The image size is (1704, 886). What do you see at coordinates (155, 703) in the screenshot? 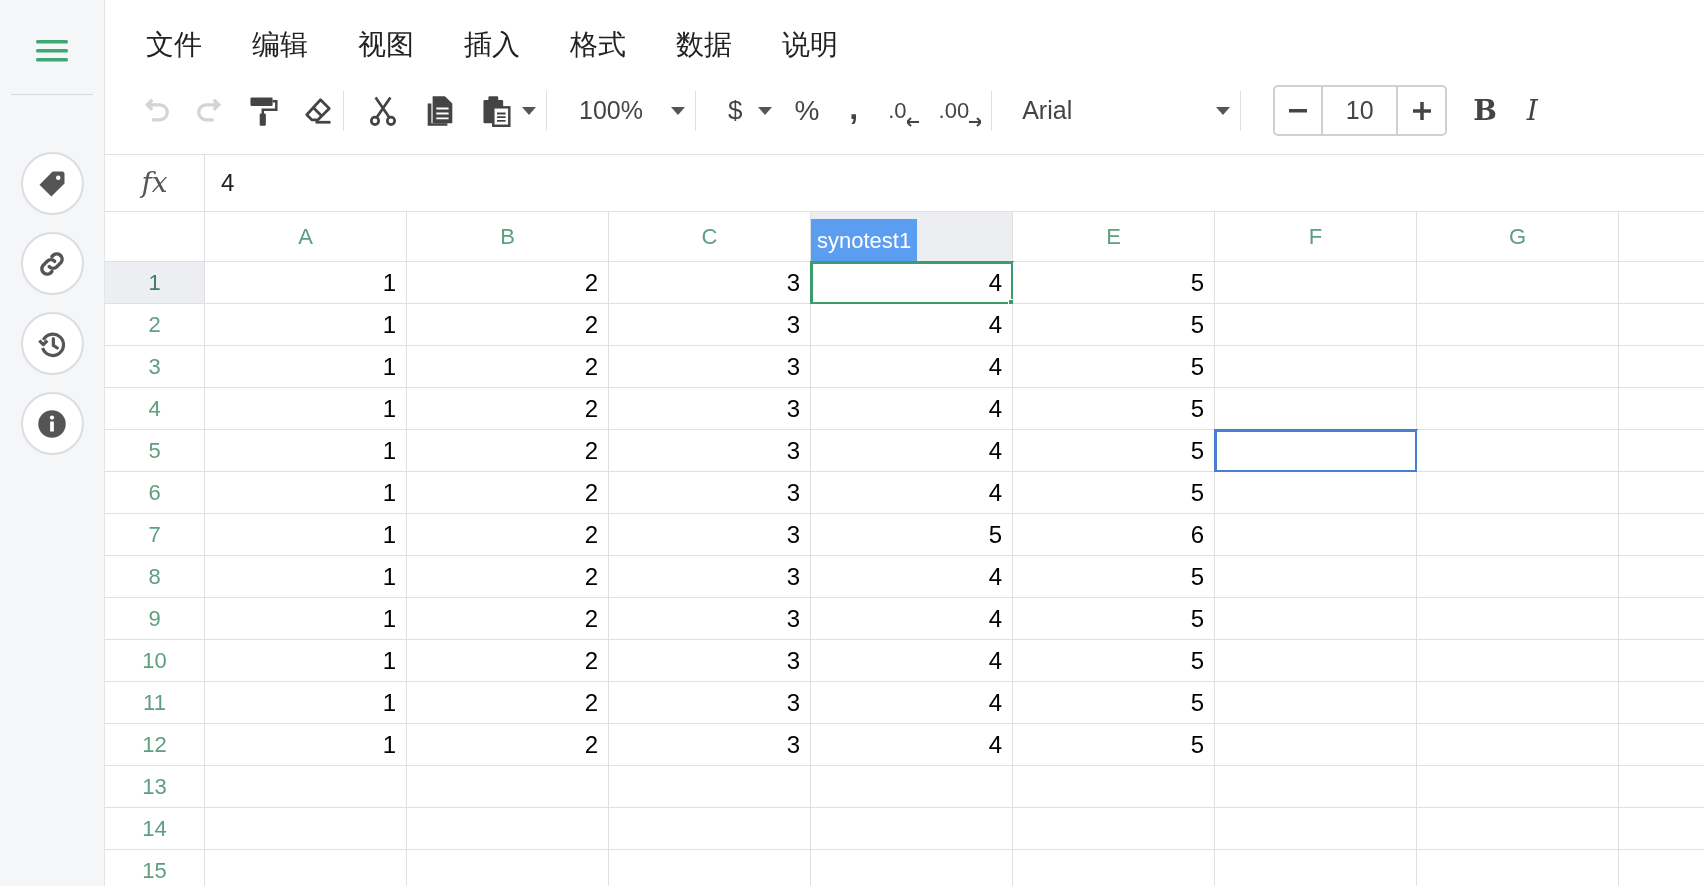
I see `row-header: 11` at bounding box center [155, 703].